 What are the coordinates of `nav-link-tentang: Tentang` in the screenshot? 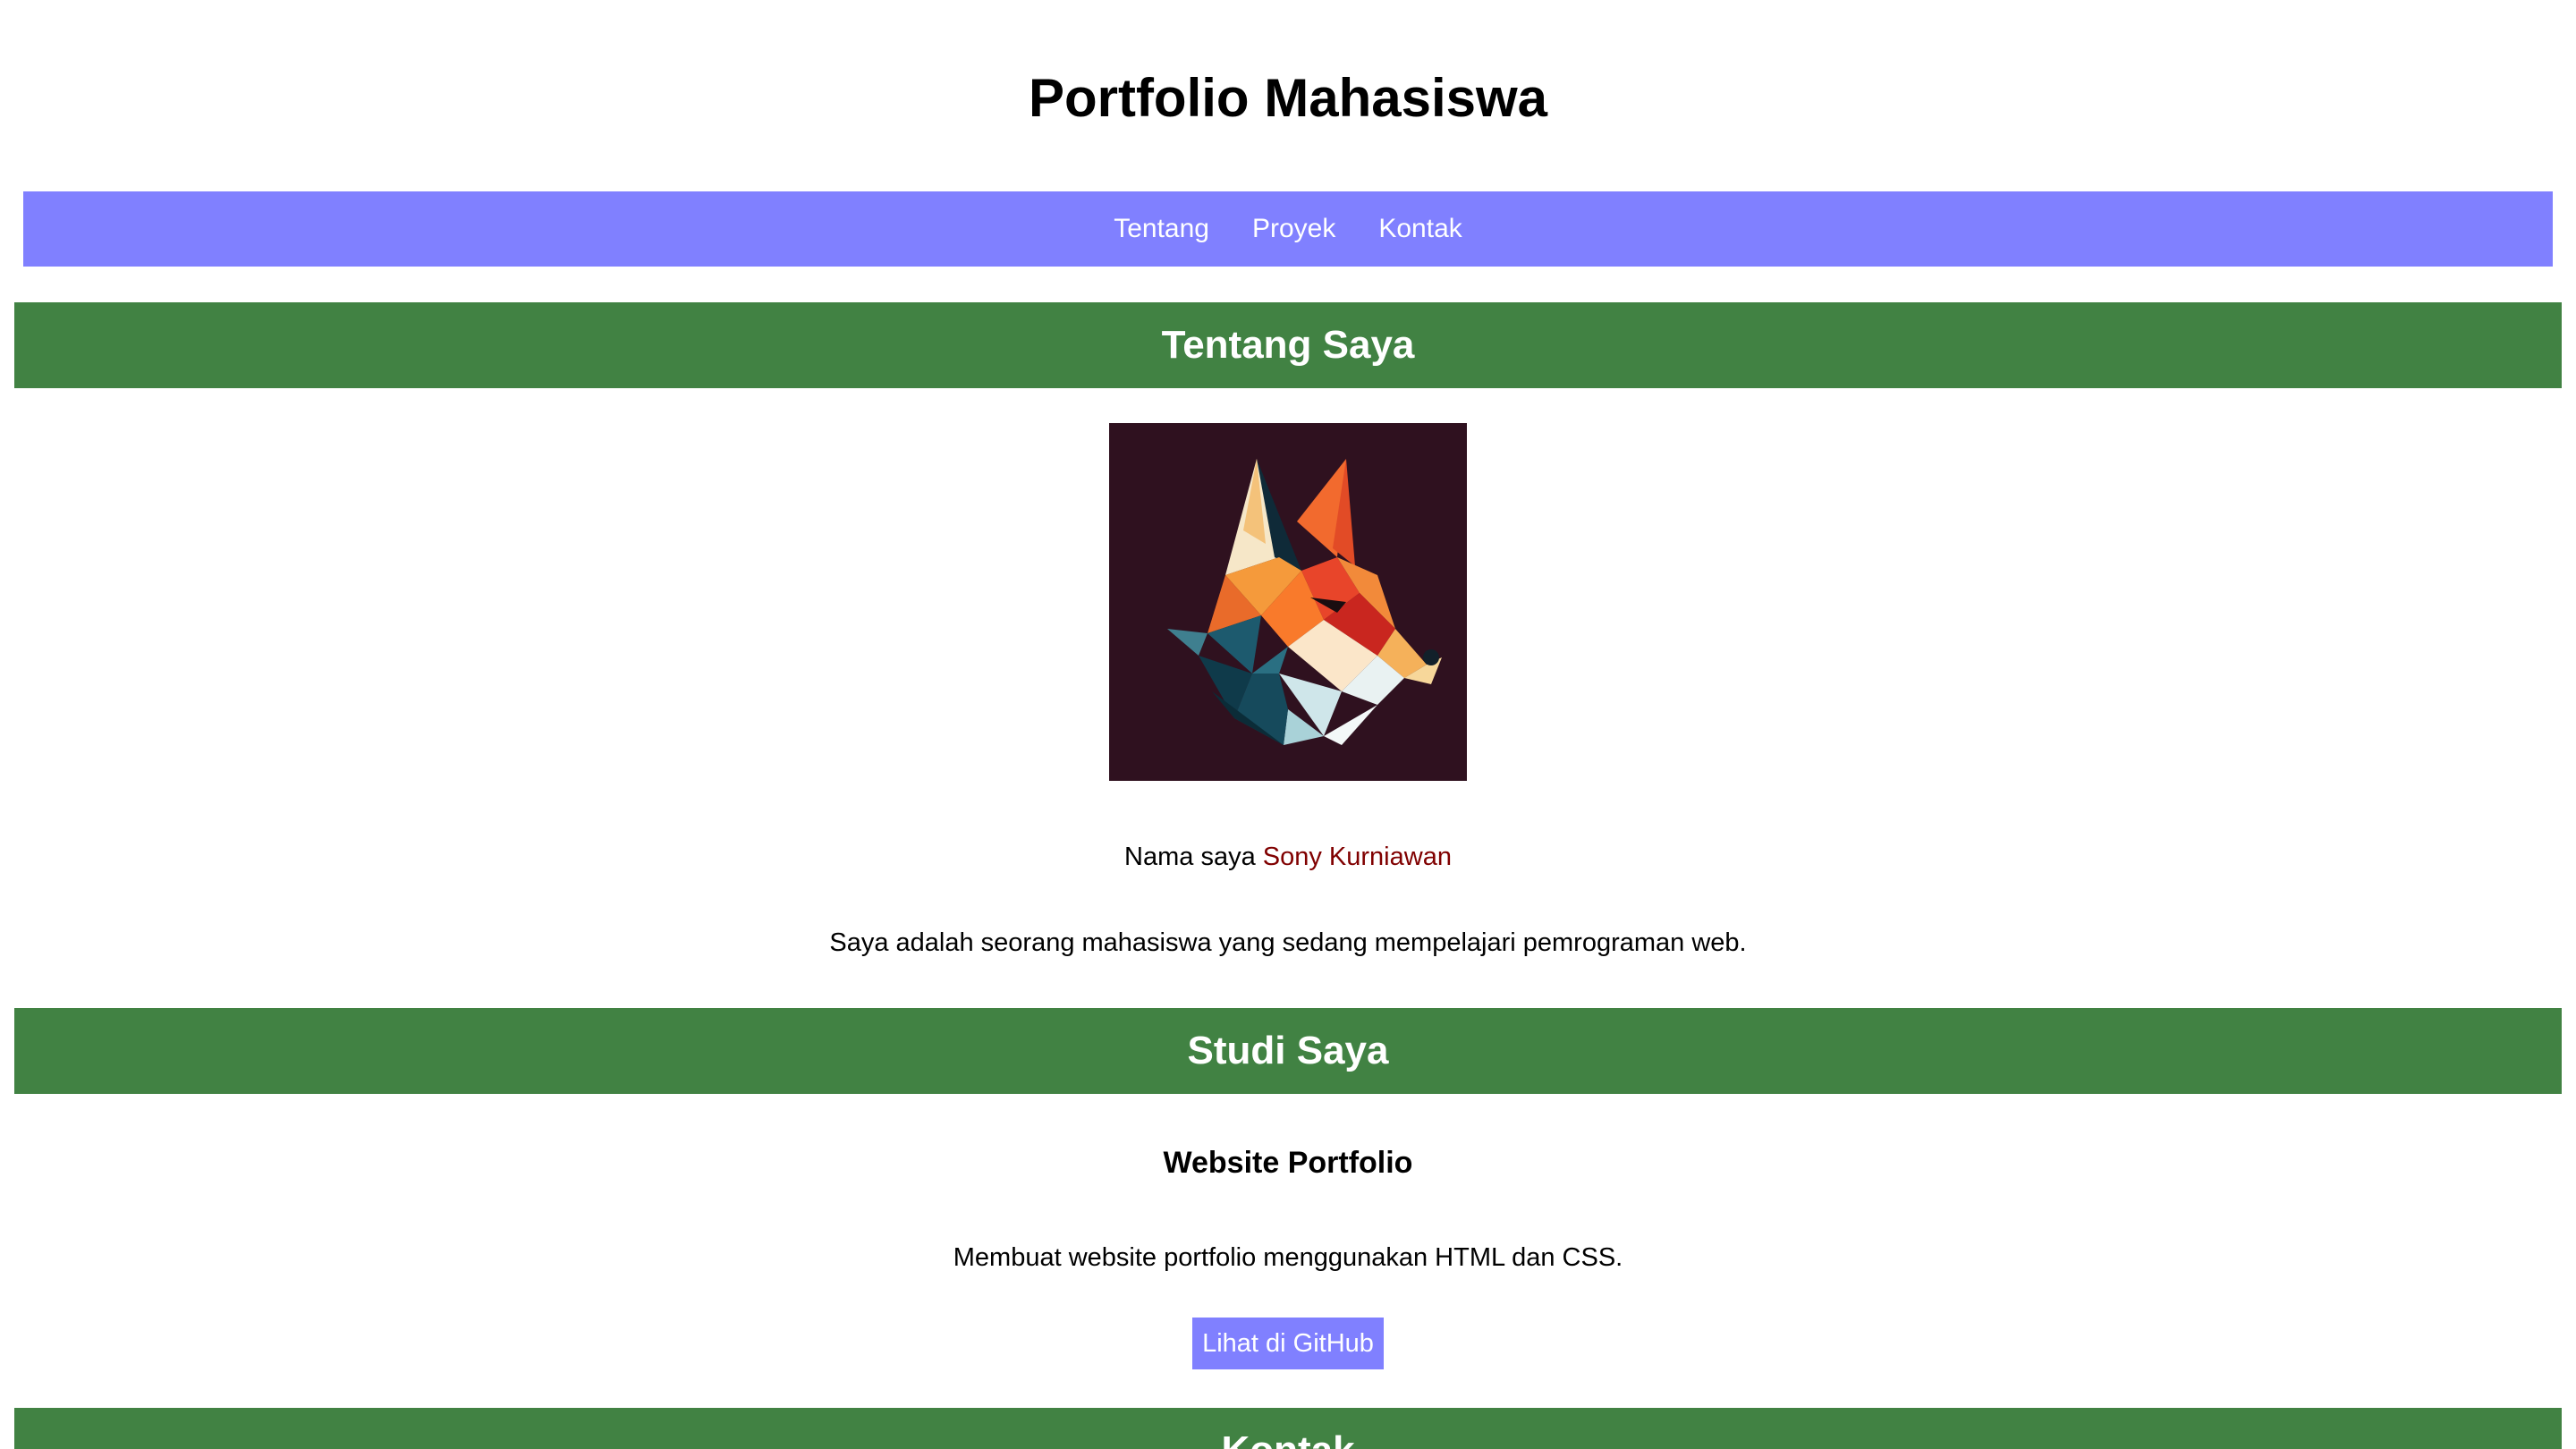 It's located at (1161, 229).